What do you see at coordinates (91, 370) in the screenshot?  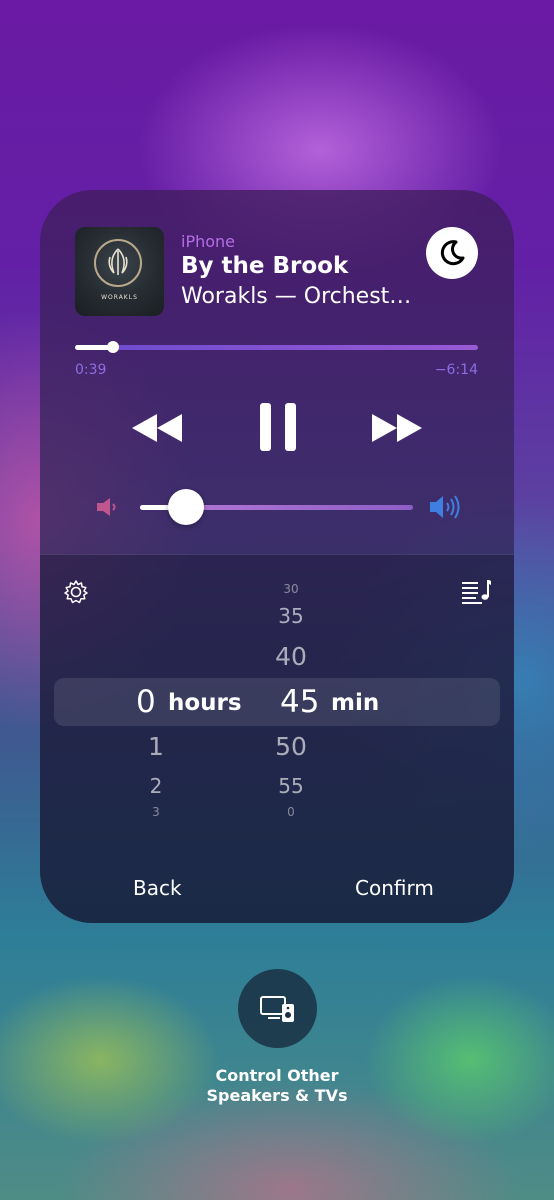 I see `elapsed-time: 0:39` at bounding box center [91, 370].